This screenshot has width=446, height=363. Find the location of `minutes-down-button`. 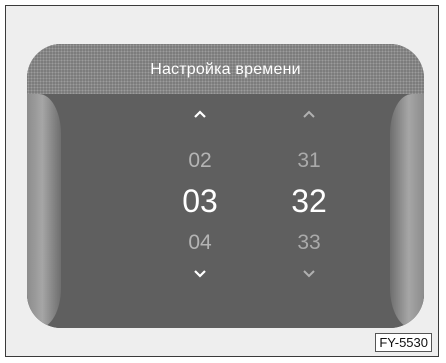

minutes-down-button is located at coordinates (309, 276).